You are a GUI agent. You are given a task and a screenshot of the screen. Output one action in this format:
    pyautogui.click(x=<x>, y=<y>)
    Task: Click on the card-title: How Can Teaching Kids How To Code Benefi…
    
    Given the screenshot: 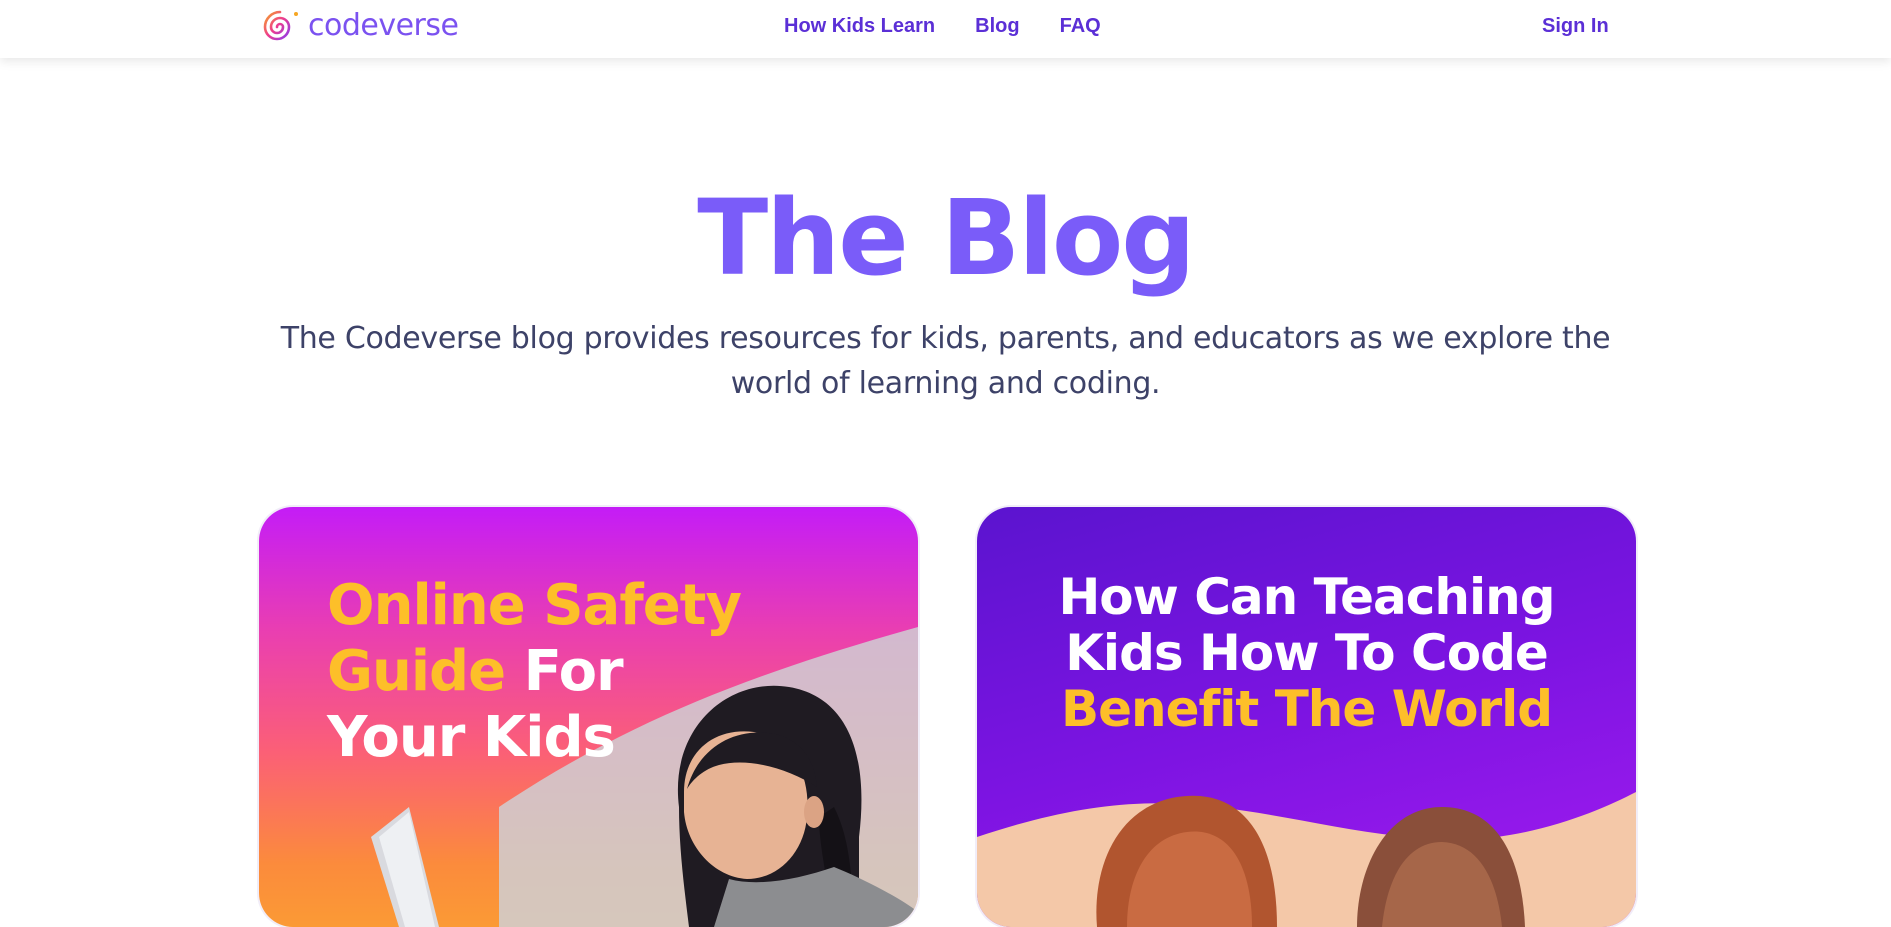 What is the action you would take?
    pyautogui.click(x=1306, y=653)
    